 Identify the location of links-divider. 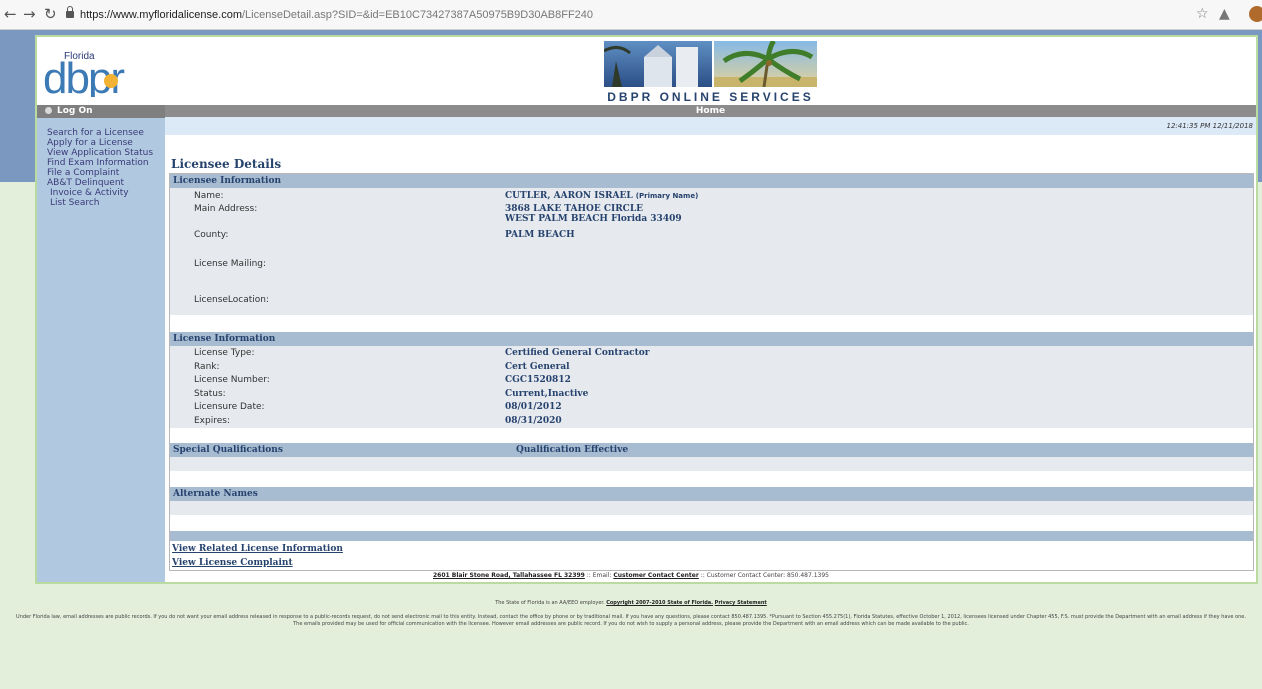
(711, 536).